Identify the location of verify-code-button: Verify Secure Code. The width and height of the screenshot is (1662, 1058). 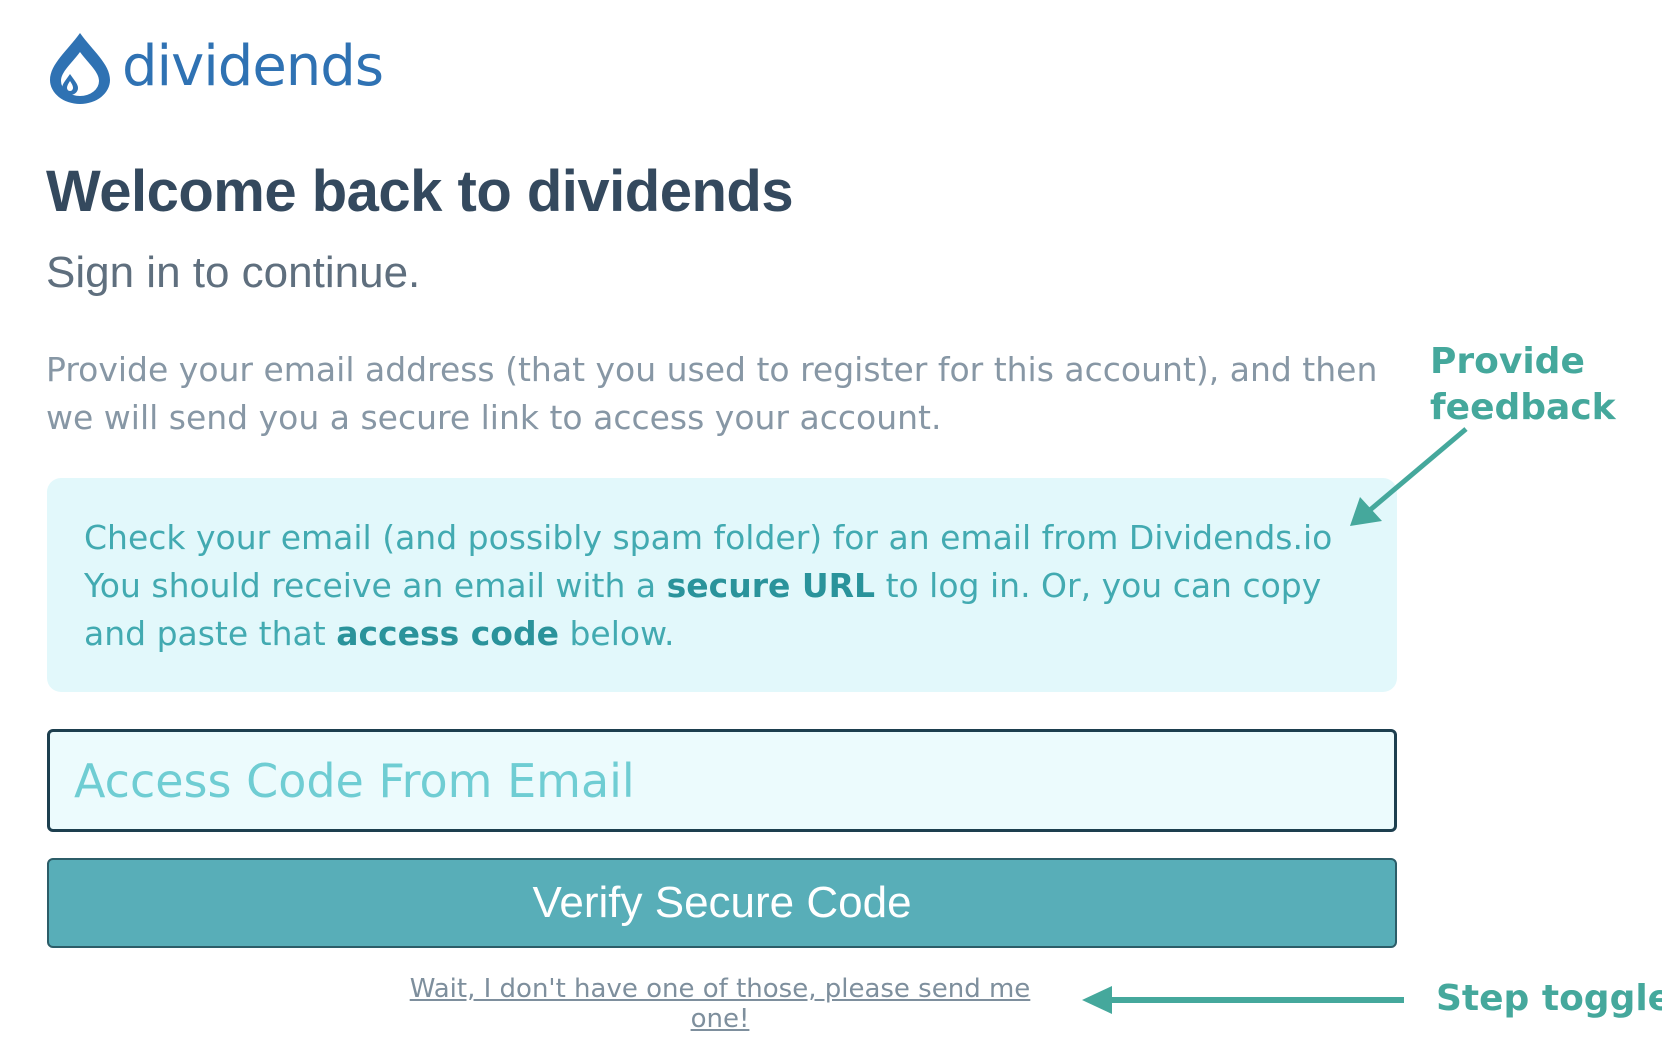
(722, 903).